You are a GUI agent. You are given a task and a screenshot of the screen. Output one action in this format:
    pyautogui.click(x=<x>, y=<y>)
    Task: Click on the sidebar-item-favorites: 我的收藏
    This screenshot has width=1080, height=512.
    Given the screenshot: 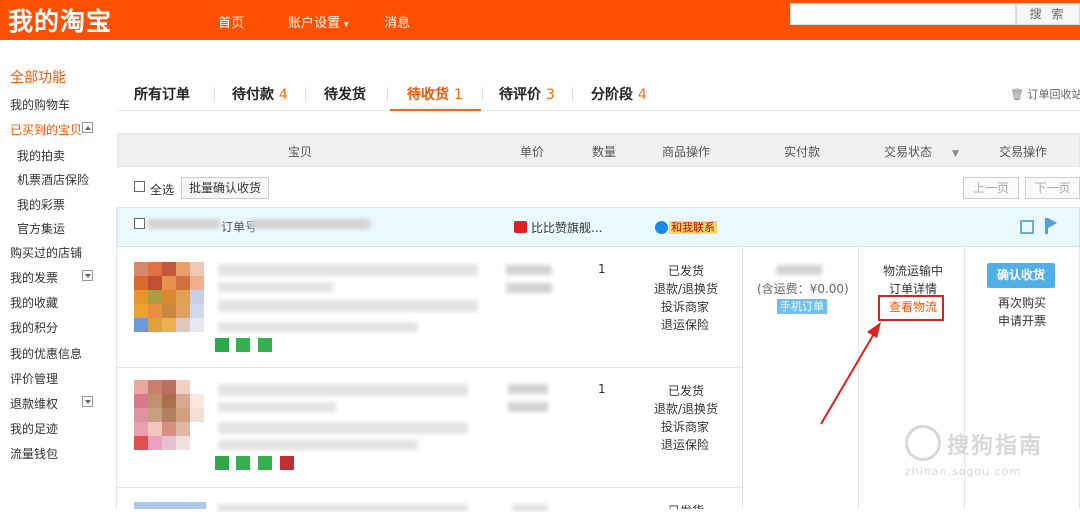 What is the action you would take?
    pyautogui.click(x=34, y=302)
    